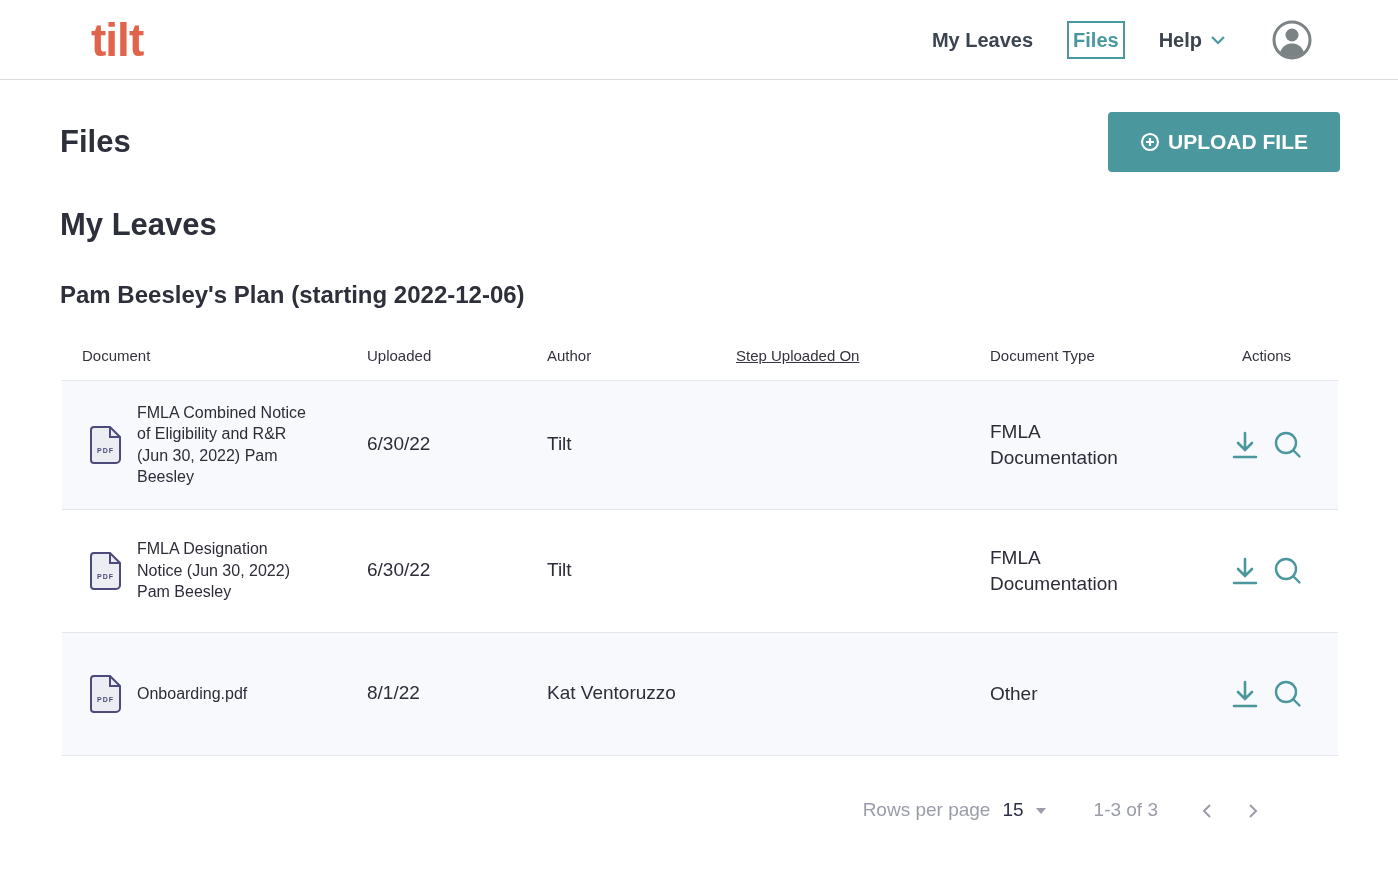 The height and width of the screenshot is (878, 1398). Describe the element at coordinates (1042, 355) in the screenshot. I see `column-header: Document Type` at that location.